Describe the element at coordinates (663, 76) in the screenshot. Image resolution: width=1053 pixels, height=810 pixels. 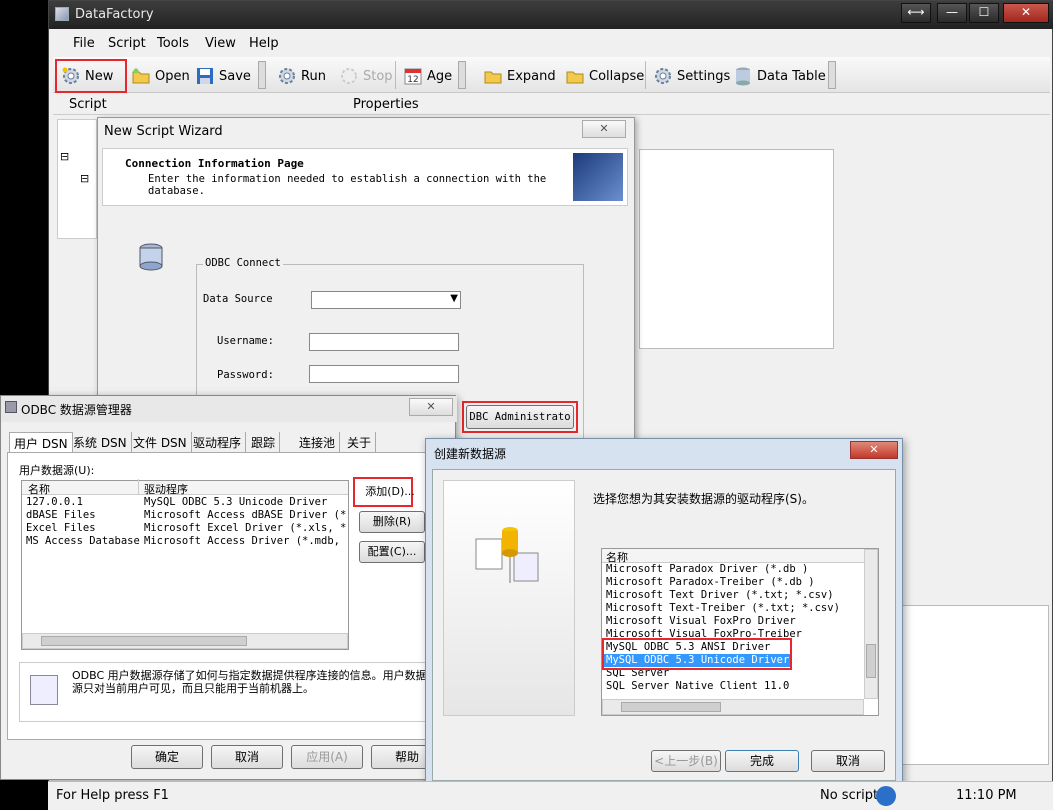
I see `gear-settings-icon` at that location.